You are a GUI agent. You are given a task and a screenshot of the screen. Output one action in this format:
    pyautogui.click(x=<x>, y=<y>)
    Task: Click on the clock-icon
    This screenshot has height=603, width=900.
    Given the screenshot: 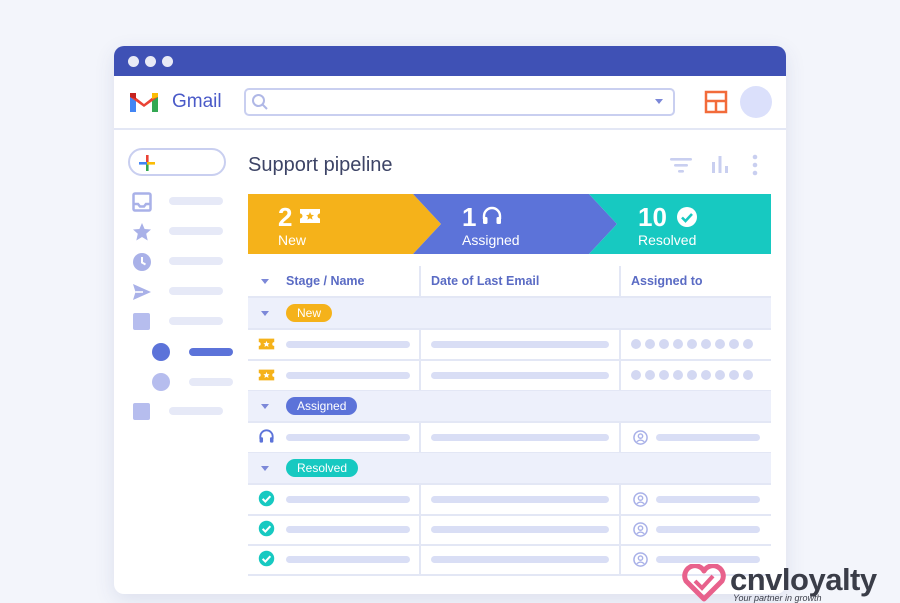 What is the action you would take?
    pyautogui.click(x=142, y=262)
    